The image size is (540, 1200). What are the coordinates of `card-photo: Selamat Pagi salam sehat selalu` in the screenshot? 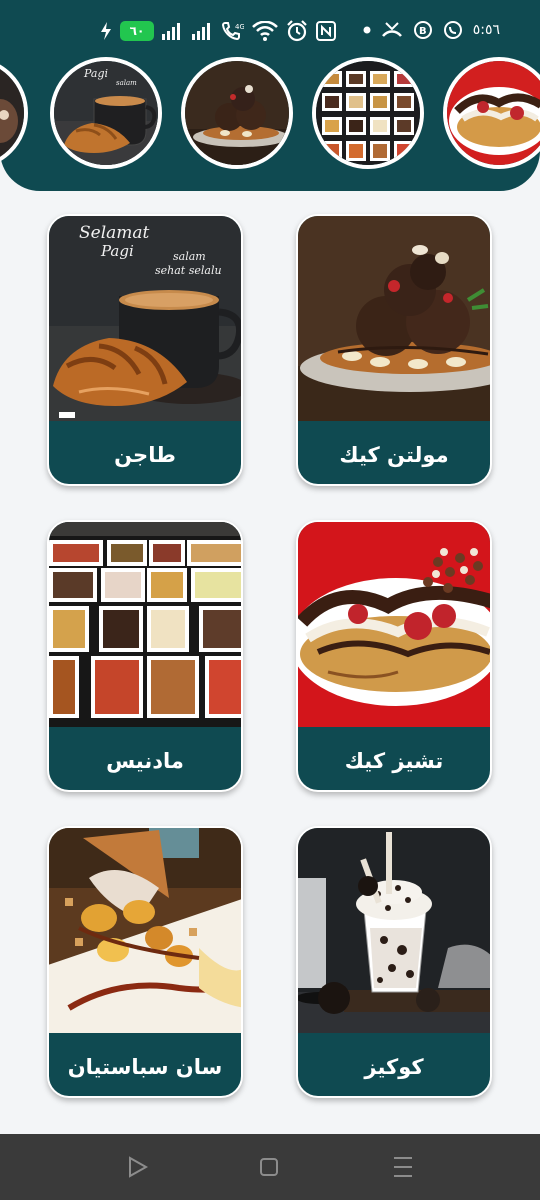 It's located at (145, 318).